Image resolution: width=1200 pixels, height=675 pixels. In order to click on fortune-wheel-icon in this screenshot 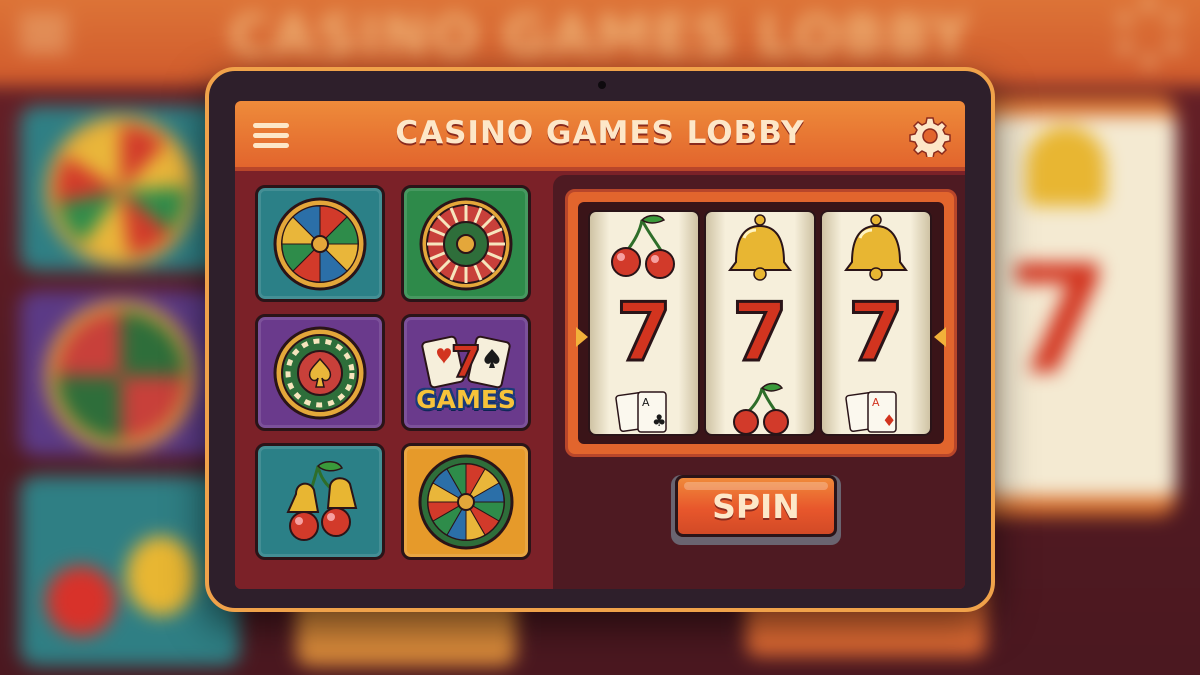, I will do `click(320, 244)`.